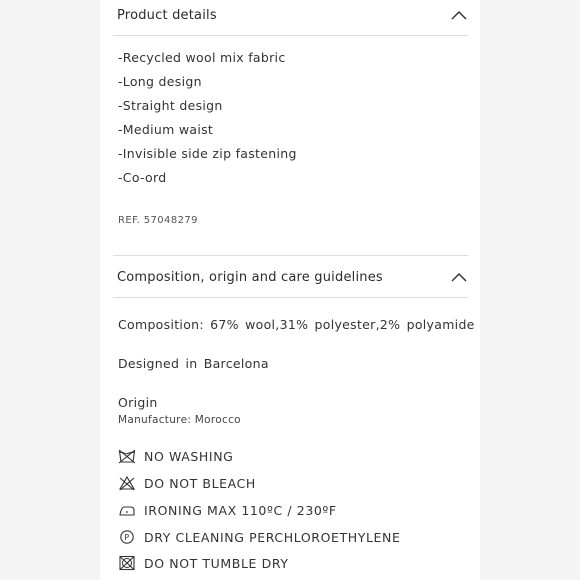 Image resolution: width=580 pixels, height=580 pixels. I want to click on care-item-ironing: IRONING MAX 110ºC / 230ºF, so click(227, 510).